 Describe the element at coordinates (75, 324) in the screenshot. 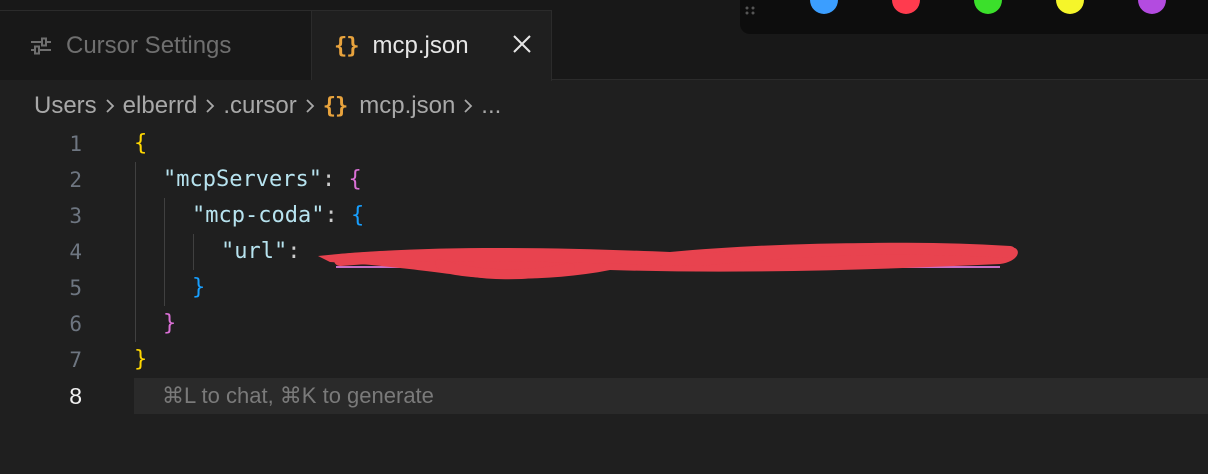

I see `line-number: 6` at that location.